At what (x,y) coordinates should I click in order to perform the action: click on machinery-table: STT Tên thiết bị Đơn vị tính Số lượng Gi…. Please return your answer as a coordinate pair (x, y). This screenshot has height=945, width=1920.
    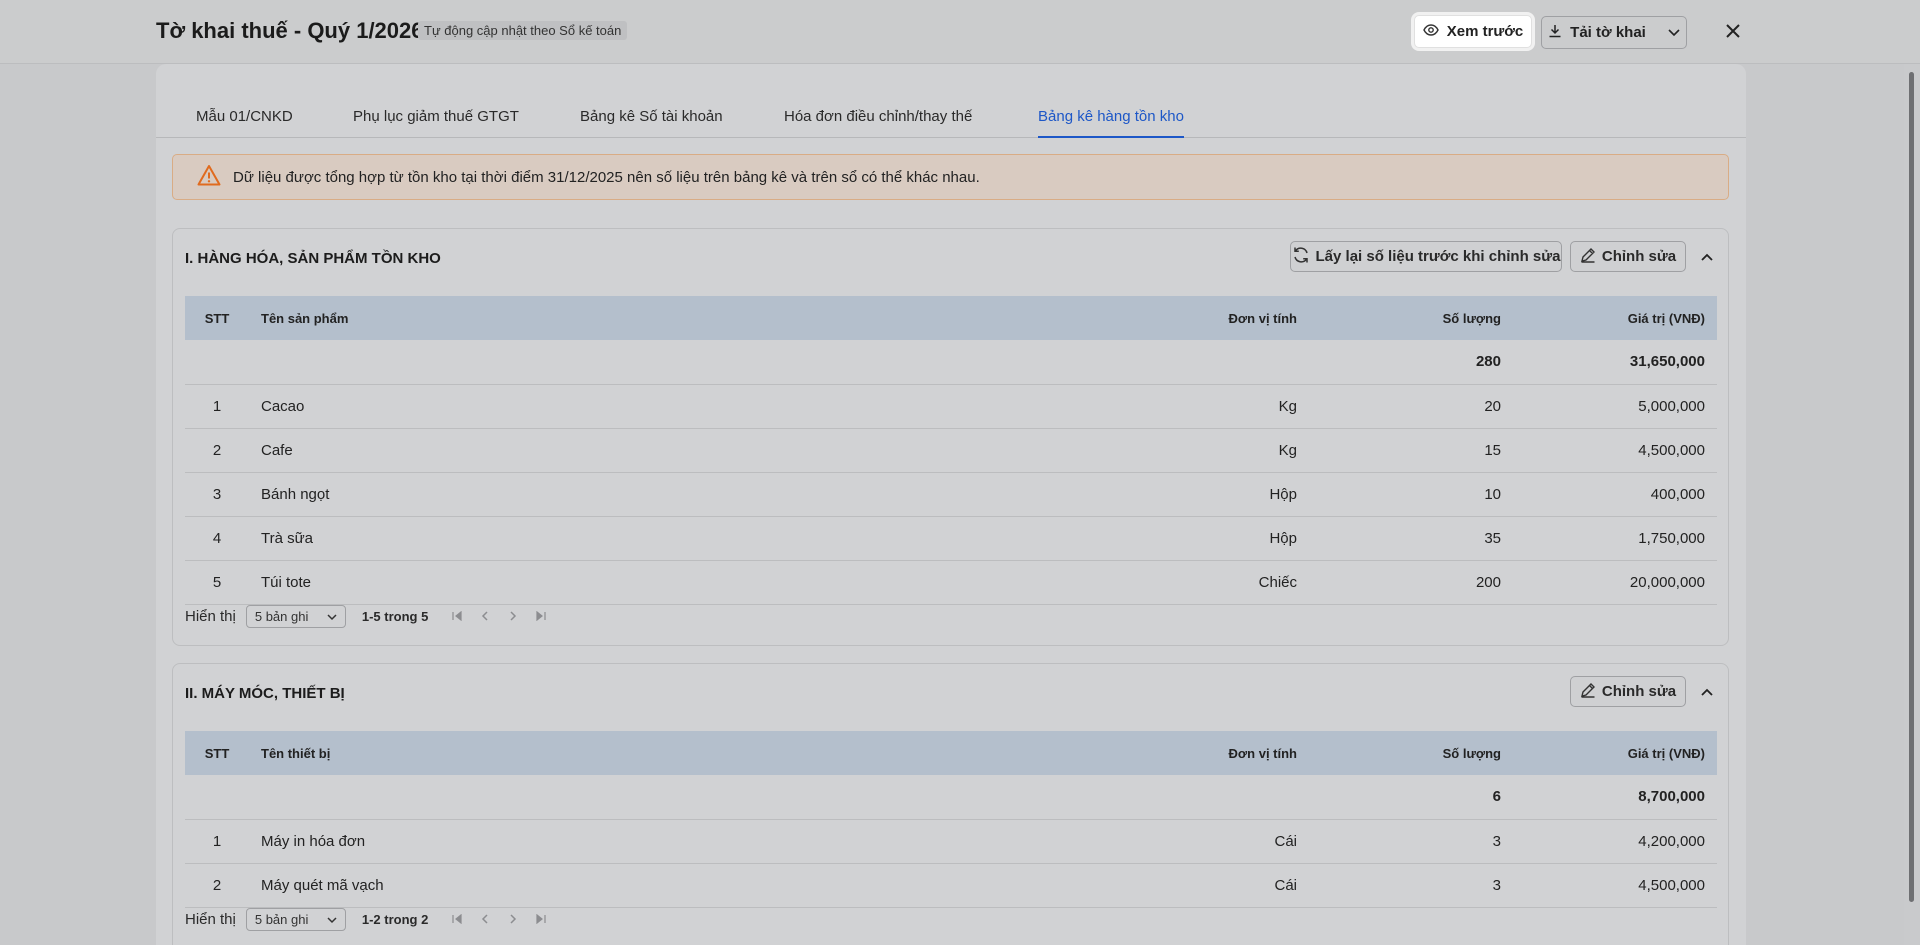
    Looking at the image, I should click on (951, 819).